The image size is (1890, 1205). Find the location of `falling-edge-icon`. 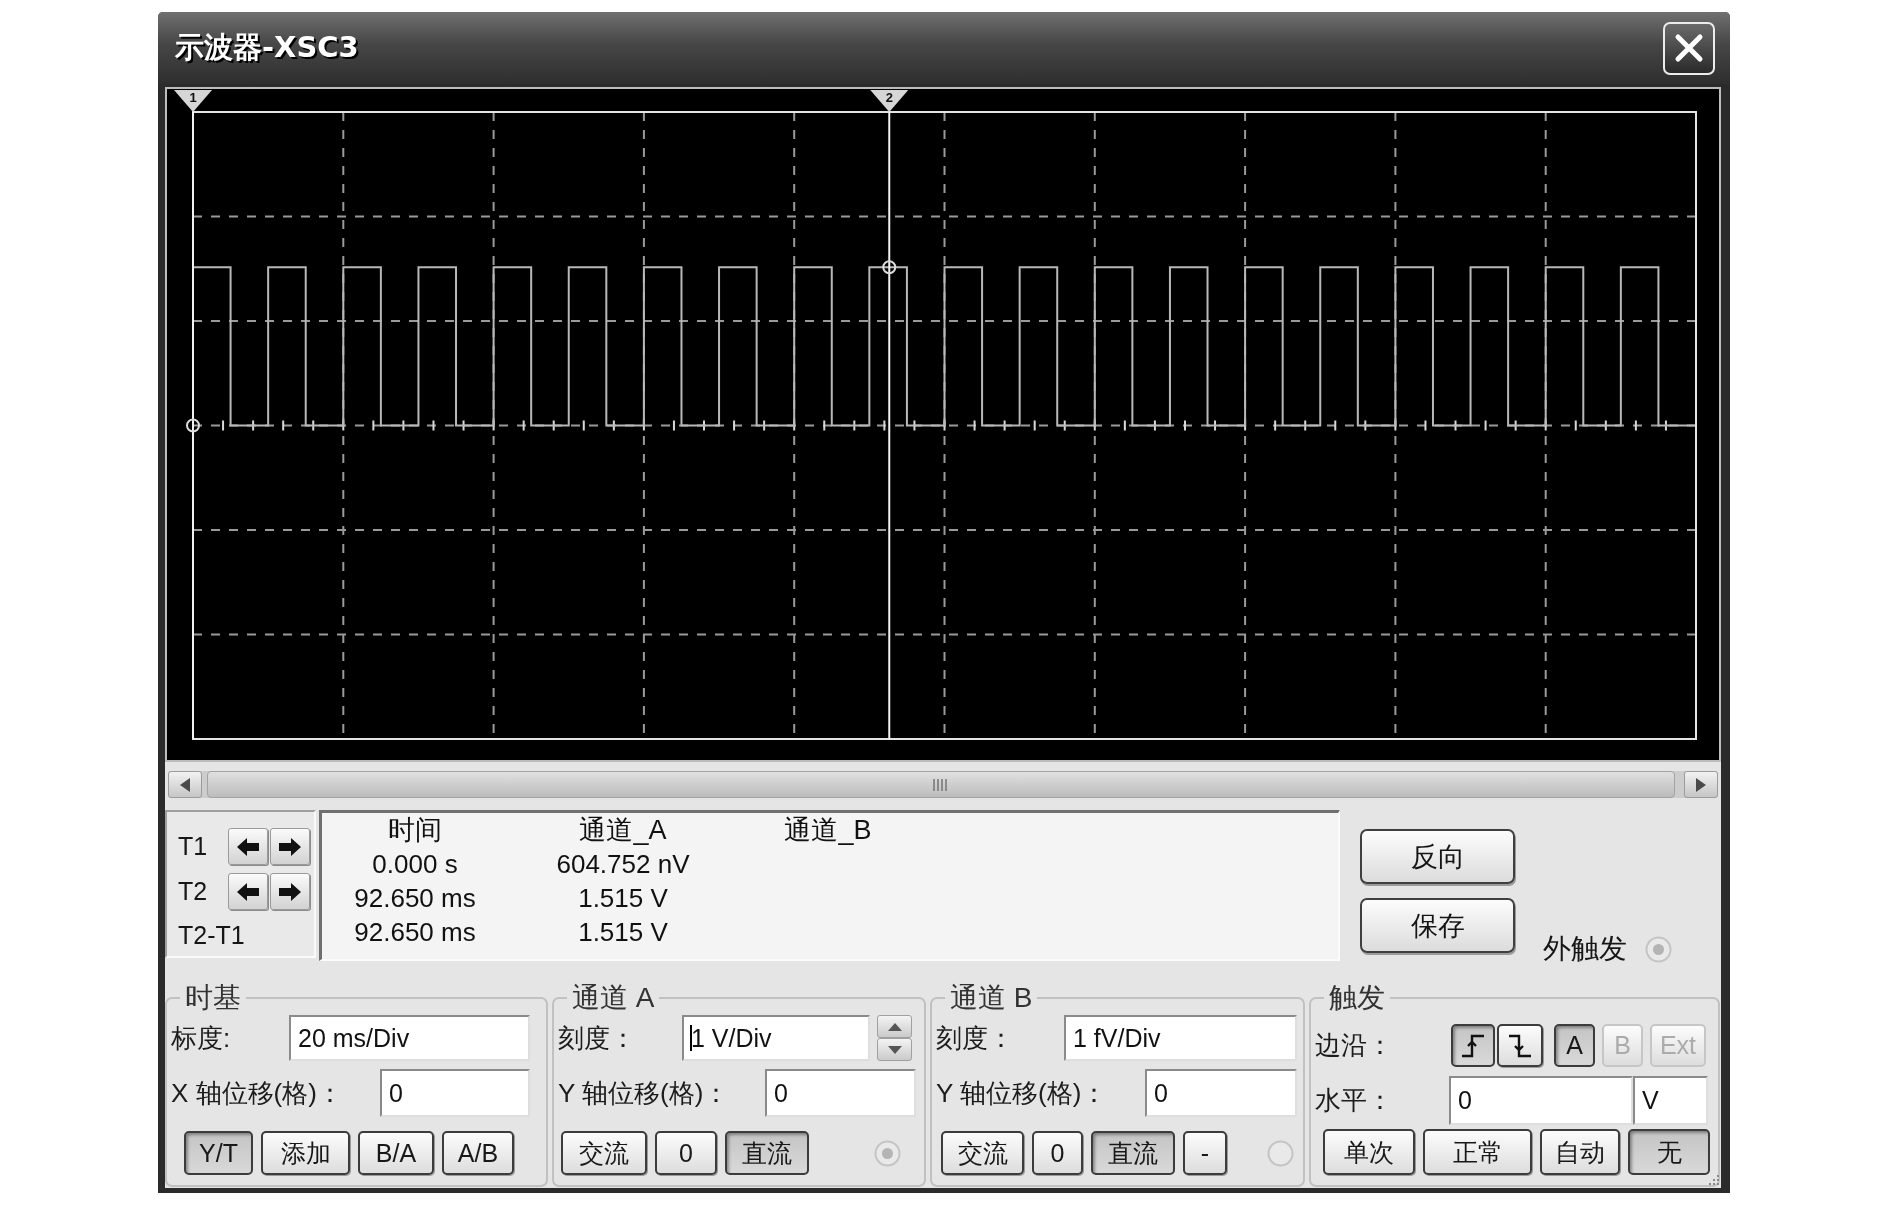

falling-edge-icon is located at coordinates (1520, 1045).